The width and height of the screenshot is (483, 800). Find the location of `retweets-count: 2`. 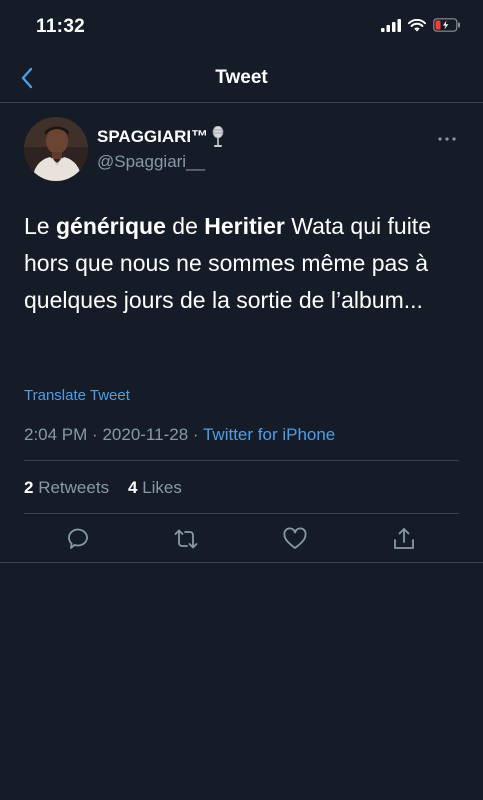

retweets-count: 2 is located at coordinates (29, 487).